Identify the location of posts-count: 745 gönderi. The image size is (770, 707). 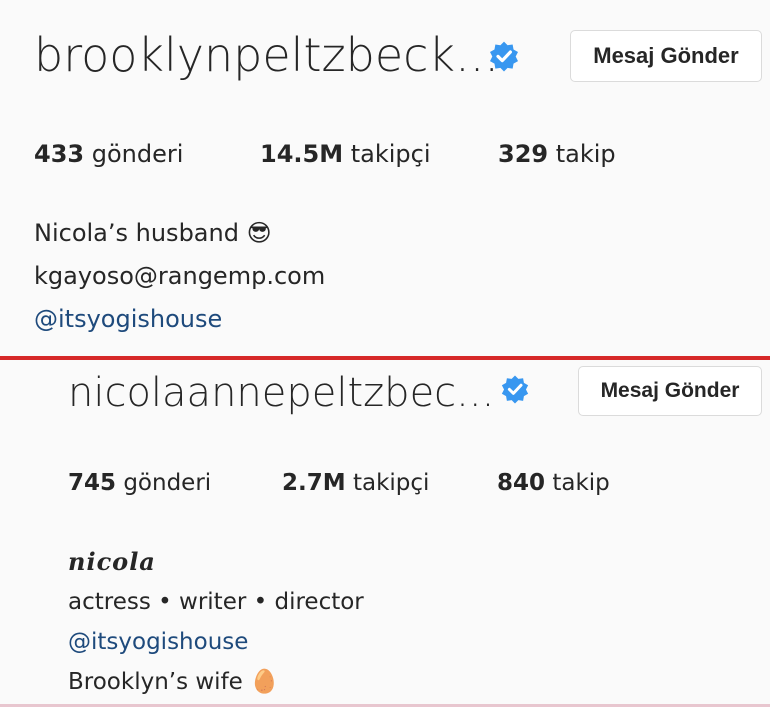
(140, 483).